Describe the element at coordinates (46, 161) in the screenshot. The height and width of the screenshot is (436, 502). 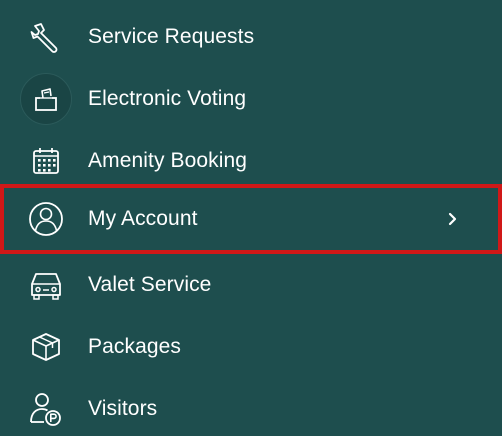
I see `calendar-icon` at that location.